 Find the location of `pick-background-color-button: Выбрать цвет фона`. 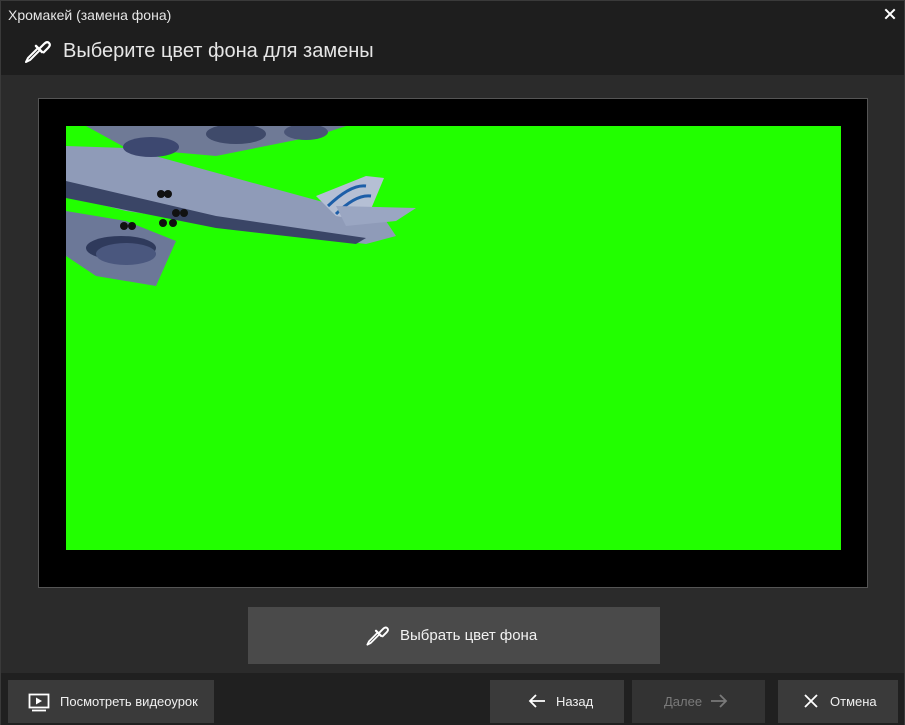

pick-background-color-button: Выбрать цвет фона is located at coordinates (454, 635).